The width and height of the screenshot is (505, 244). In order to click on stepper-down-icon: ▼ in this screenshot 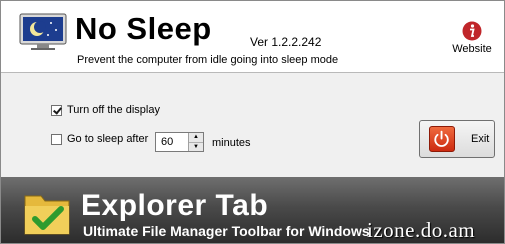, I will do `click(196, 146)`.